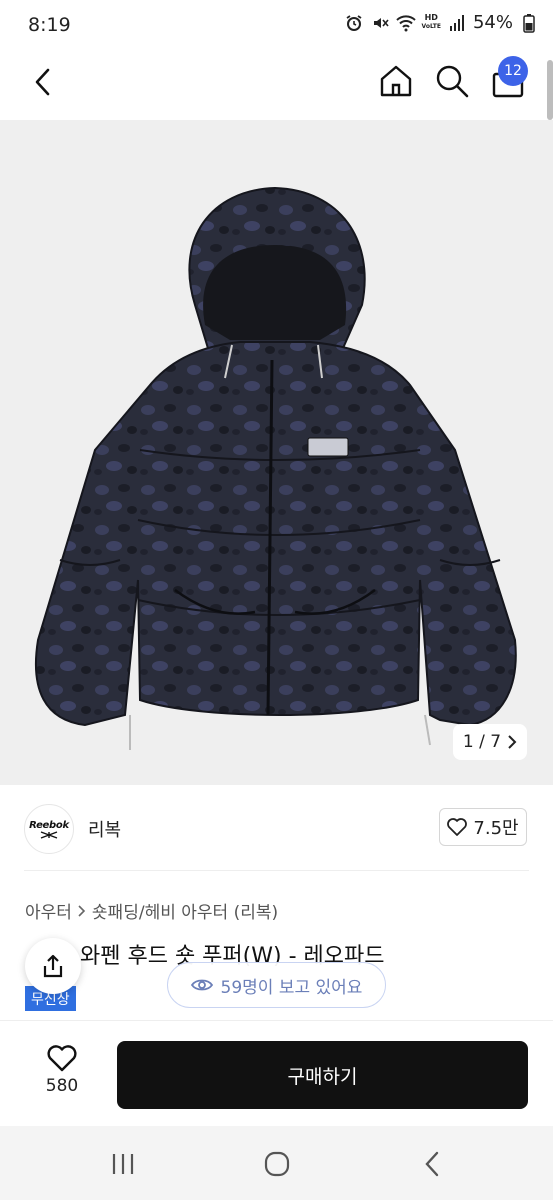 The height and width of the screenshot is (1200, 553). I want to click on wifi-icon, so click(405, 23).